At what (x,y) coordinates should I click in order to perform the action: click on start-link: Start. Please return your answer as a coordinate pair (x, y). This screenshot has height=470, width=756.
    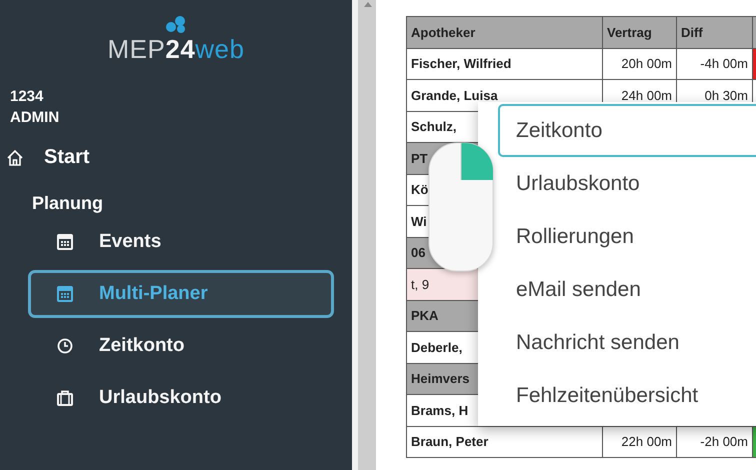
    Looking at the image, I should click on (176, 148).